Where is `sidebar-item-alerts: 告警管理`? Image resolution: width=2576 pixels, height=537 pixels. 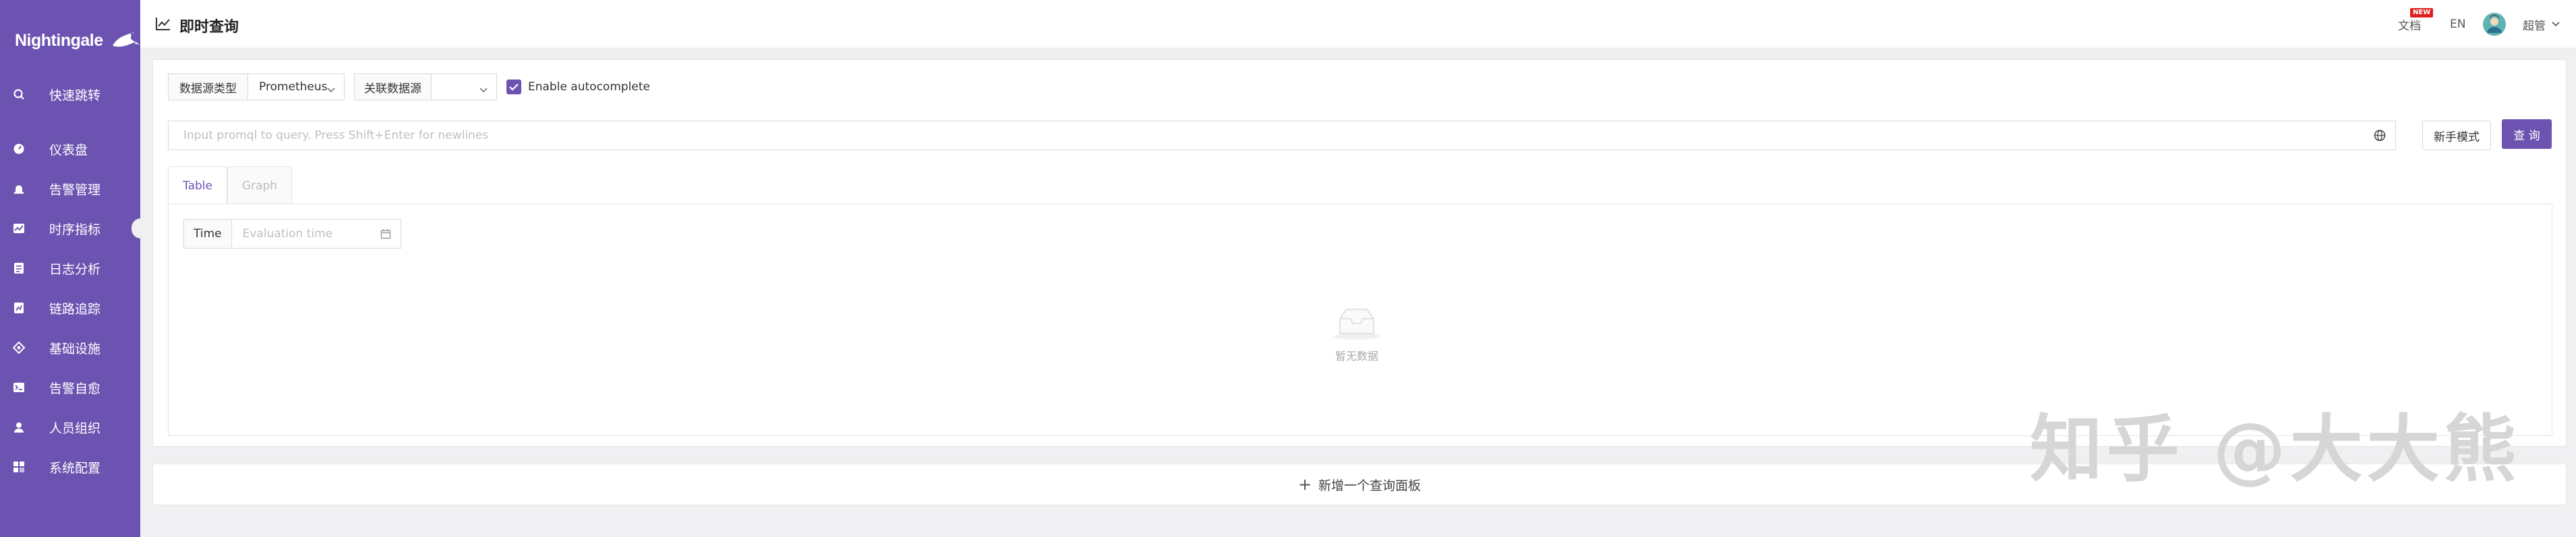 sidebar-item-alerts: 告警管理 is located at coordinates (70, 189).